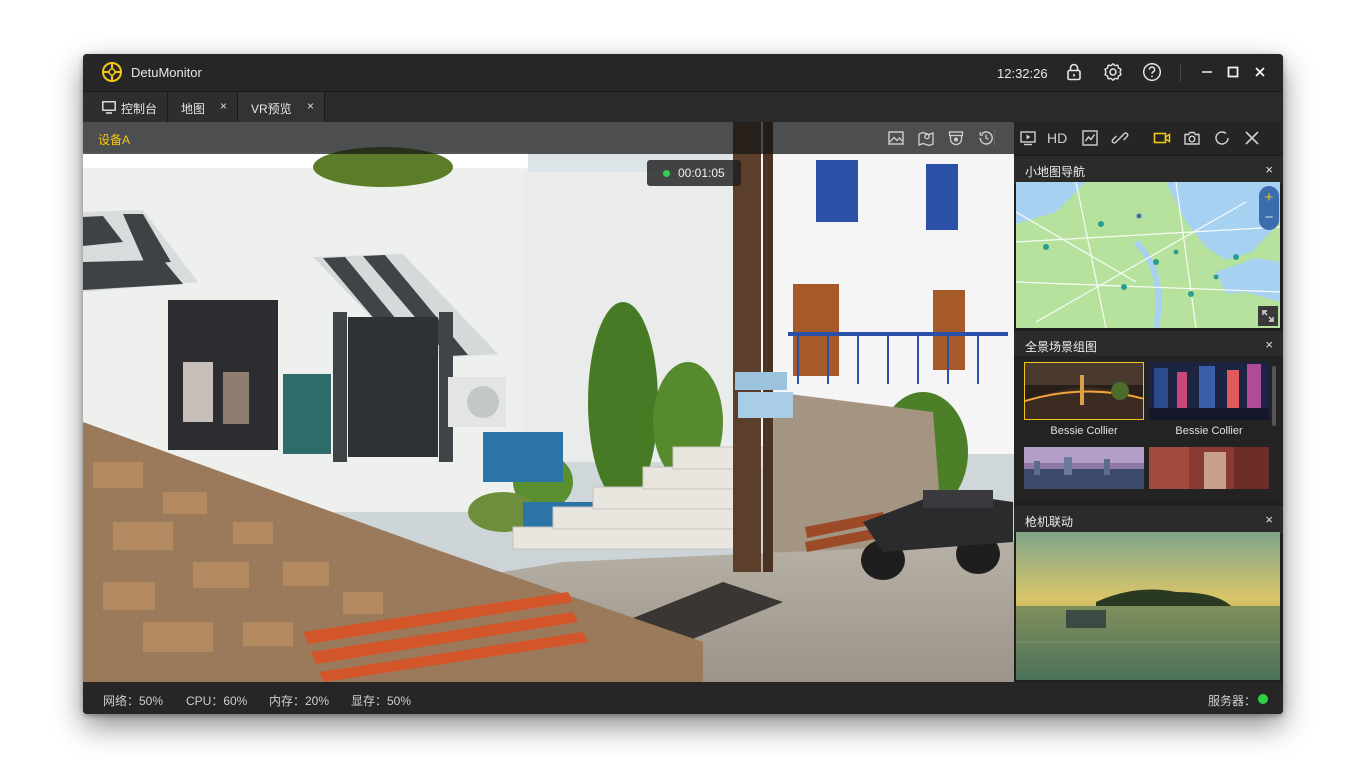  Describe the element at coordinates (666, 173) in the screenshot. I see `recording-dot-icon` at that location.